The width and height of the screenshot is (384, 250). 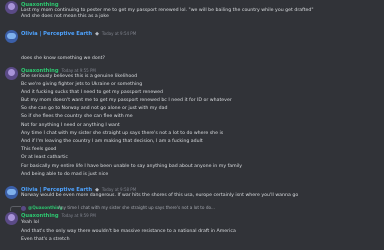 I want to click on message-line: does she know something we dont?, so click(x=63, y=58).